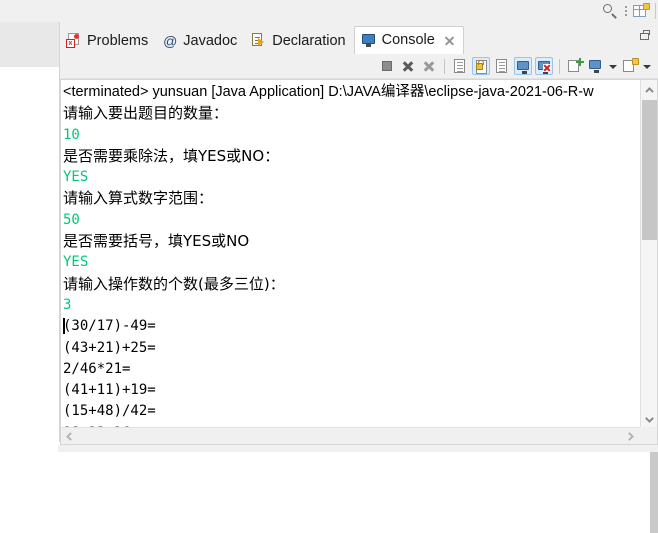 This screenshot has width=658, height=533. I want to click on drag-handle-dots, so click(626, 11).